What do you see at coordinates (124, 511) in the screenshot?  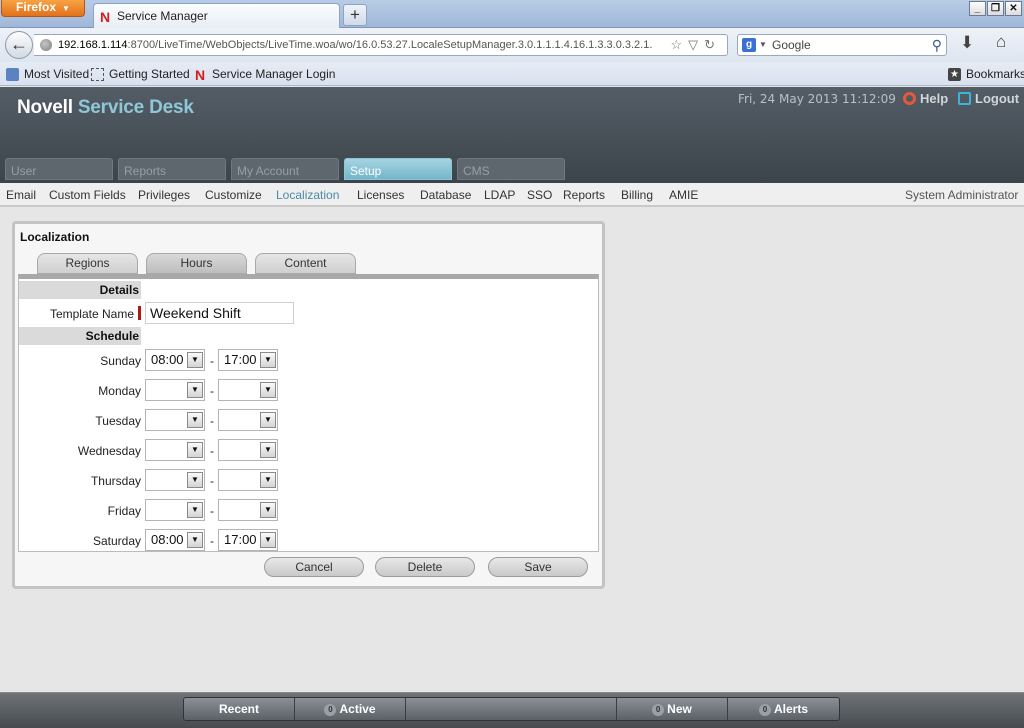 I see `day-label-friday: Friday` at bounding box center [124, 511].